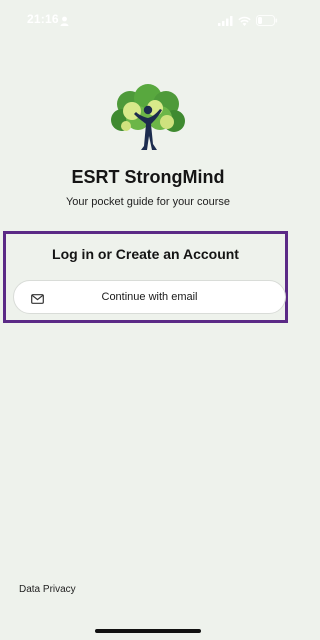 This screenshot has width=320, height=640. Describe the element at coordinates (148, 18) in the screenshot. I see `status-bar: 21:16` at that location.